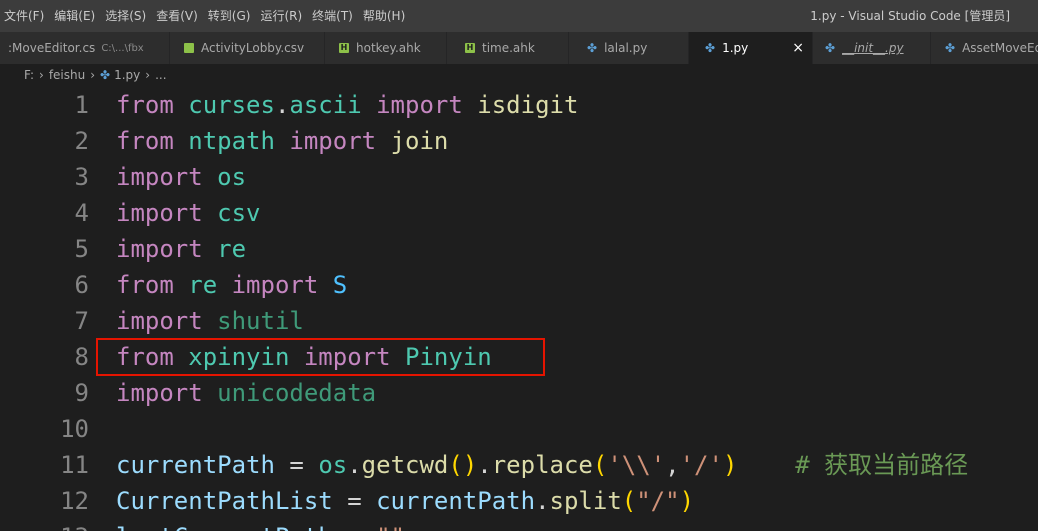 The image size is (1038, 531). What do you see at coordinates (81, 105) in the screenshot?
I see `line-number: 1` at bounding box center [81, 105].